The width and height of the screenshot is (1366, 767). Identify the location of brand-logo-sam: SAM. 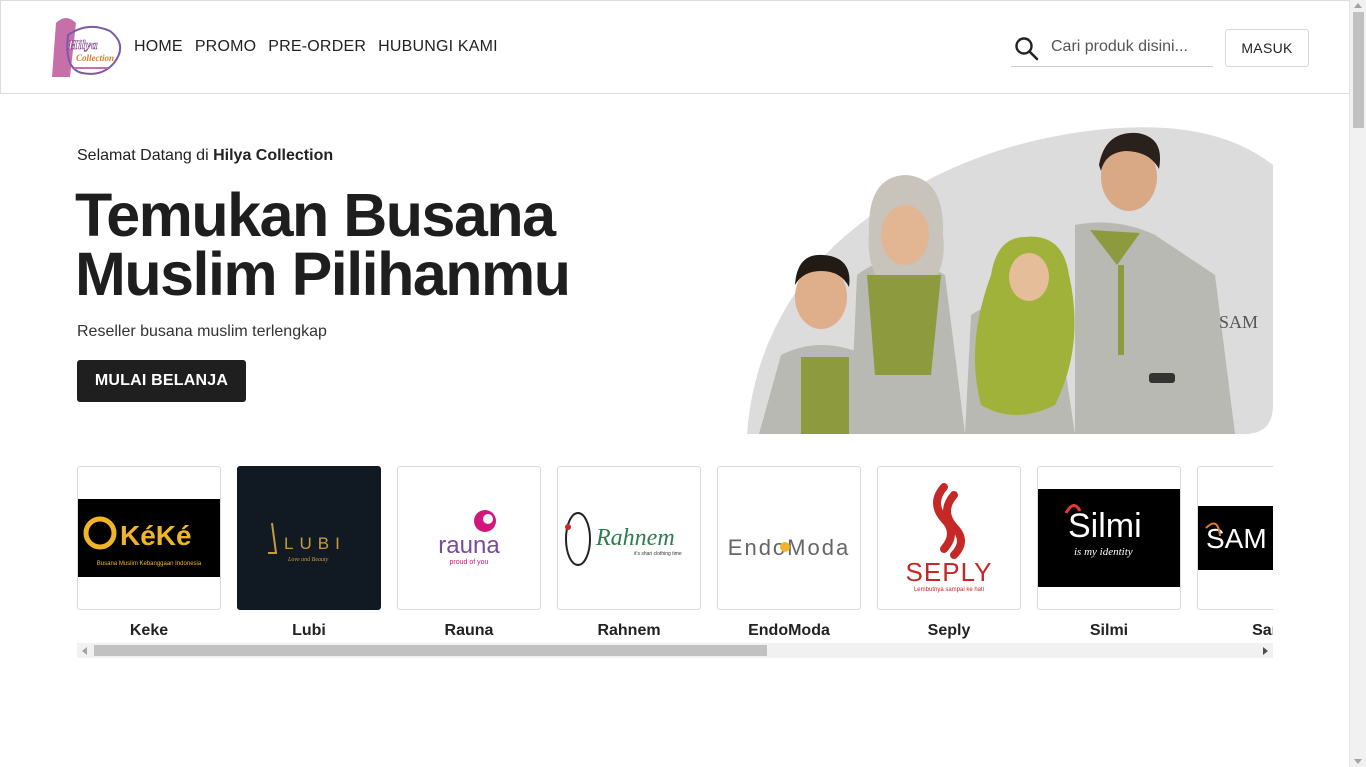
(1235, 538).